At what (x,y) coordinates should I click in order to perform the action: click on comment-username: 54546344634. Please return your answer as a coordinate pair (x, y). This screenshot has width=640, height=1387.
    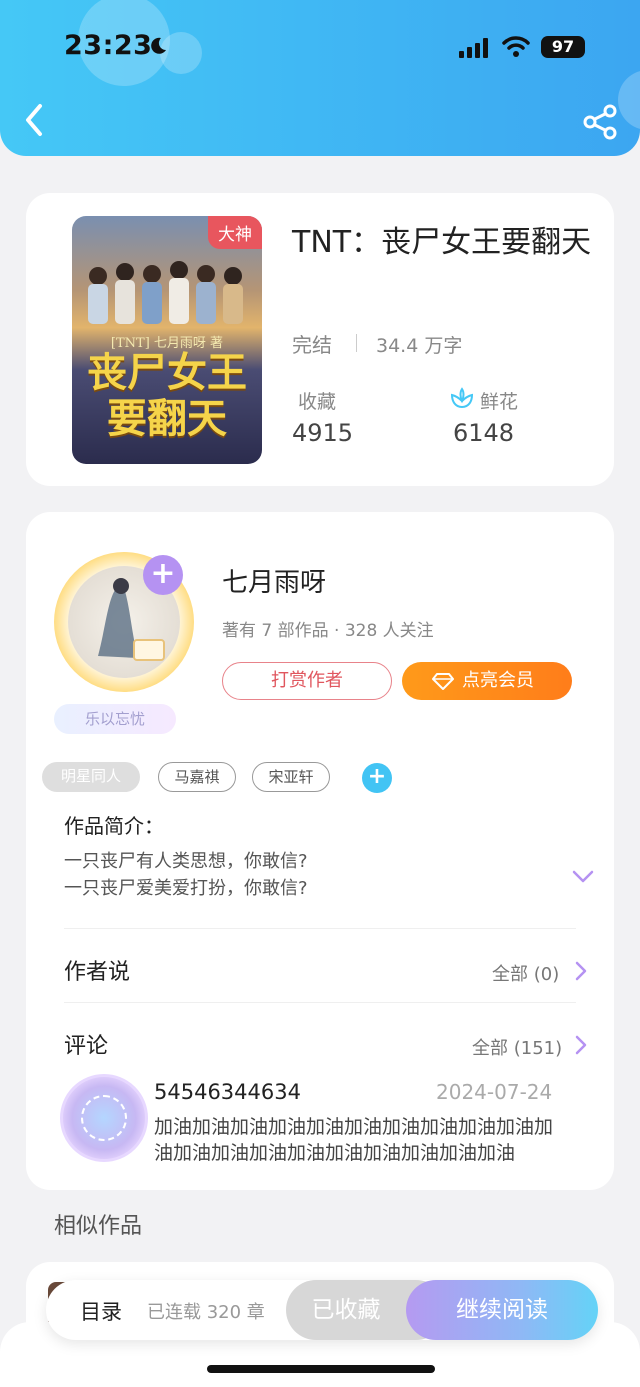
    Looking at the image, I should click on (227, 1092).